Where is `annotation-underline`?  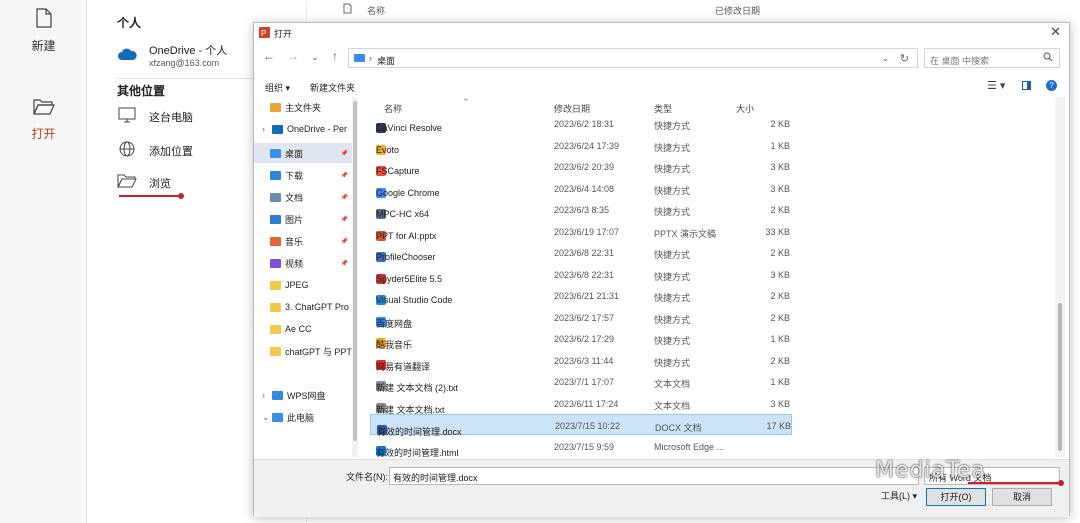
annotation-underline is located at coordinates (149, 196).